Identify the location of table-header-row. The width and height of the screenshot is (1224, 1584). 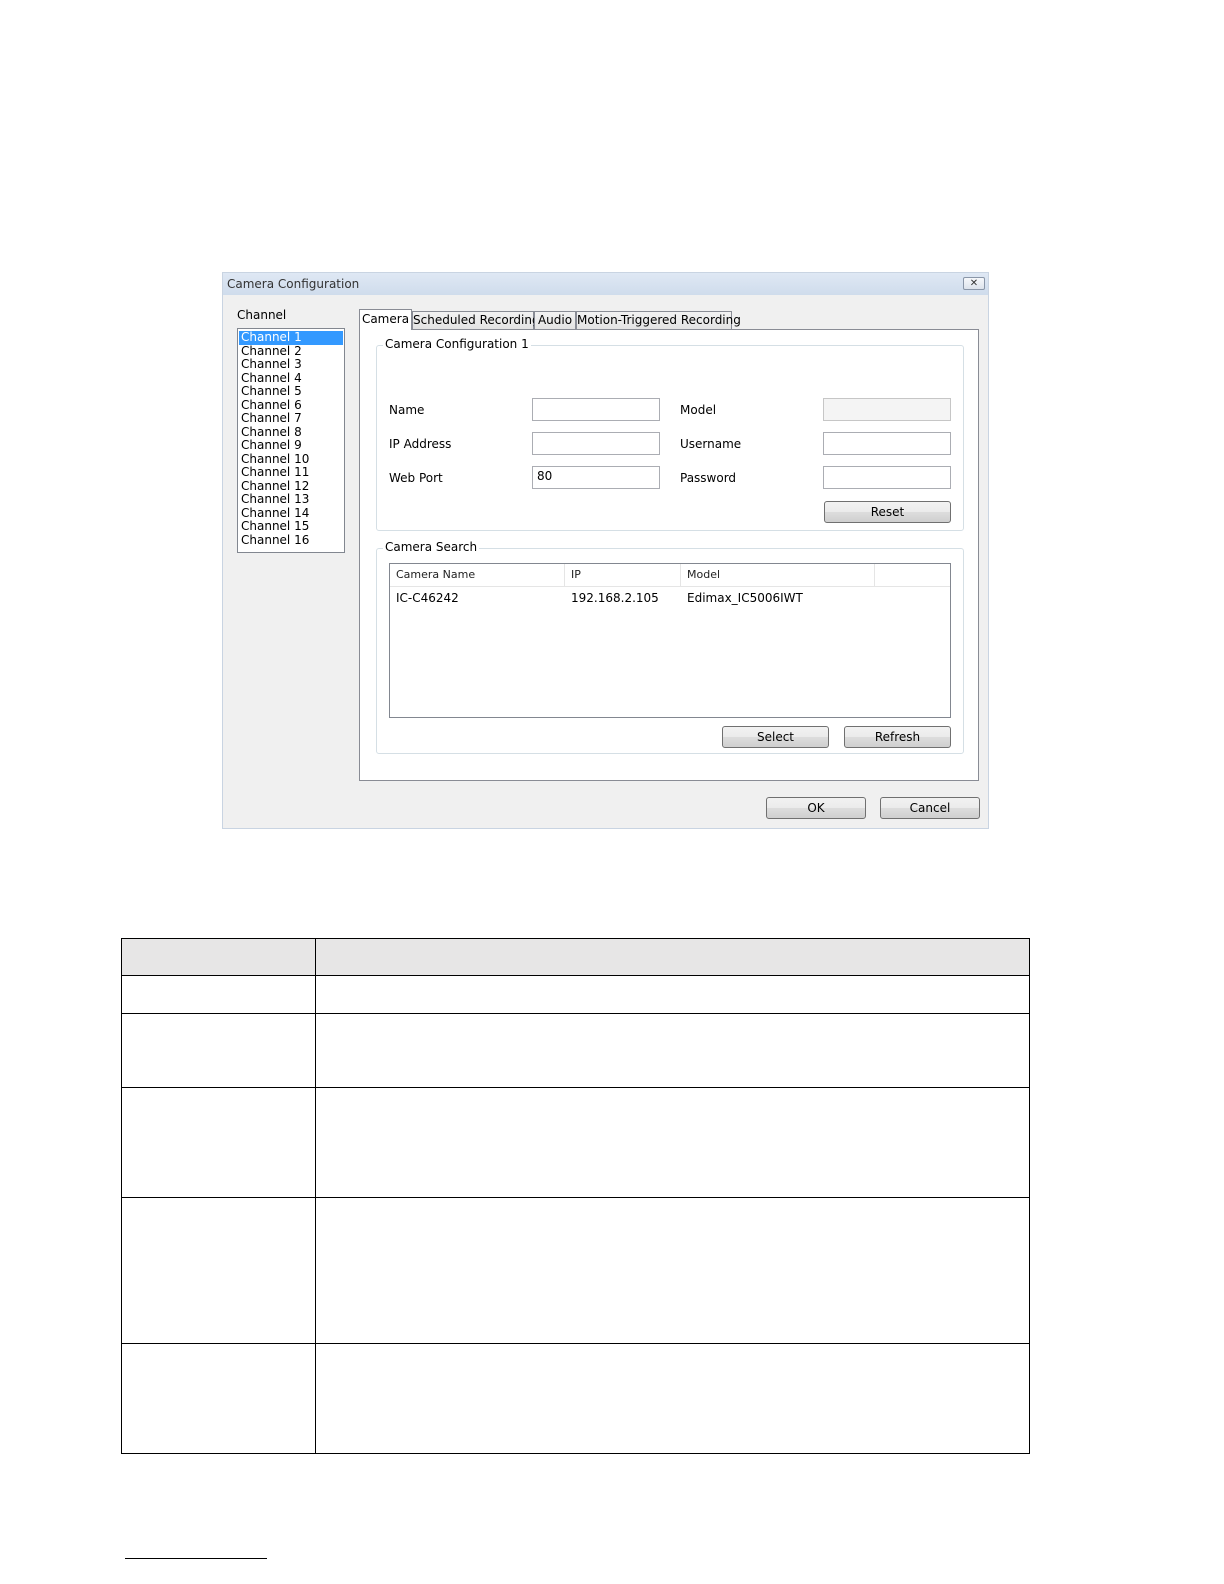
(575, 957).